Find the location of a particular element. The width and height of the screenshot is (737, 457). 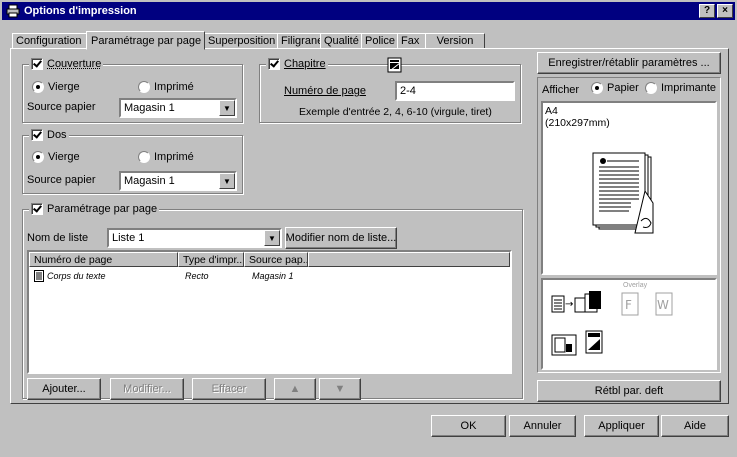

close-button: × is located at coordinates (725, 11).